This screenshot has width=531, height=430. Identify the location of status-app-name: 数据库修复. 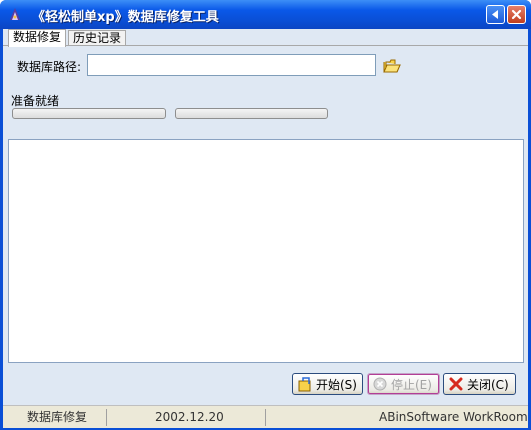
(57, 417).